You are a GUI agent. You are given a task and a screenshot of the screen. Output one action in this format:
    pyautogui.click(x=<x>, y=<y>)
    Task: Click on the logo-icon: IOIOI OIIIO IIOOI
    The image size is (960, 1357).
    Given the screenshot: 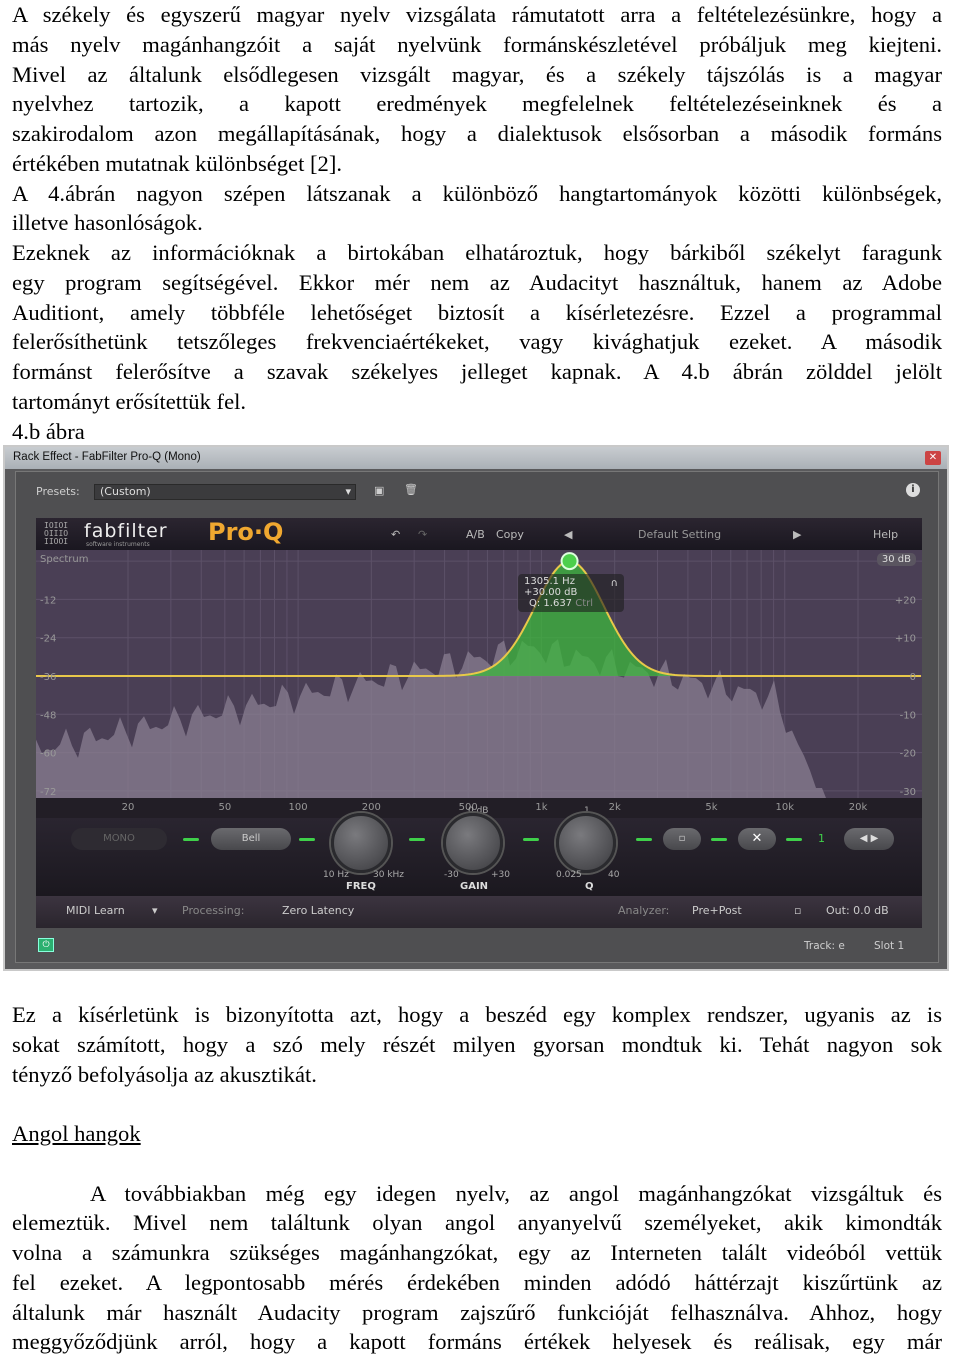 What is the action you would take?
    pyautogui.click(x=56, y=533)
    